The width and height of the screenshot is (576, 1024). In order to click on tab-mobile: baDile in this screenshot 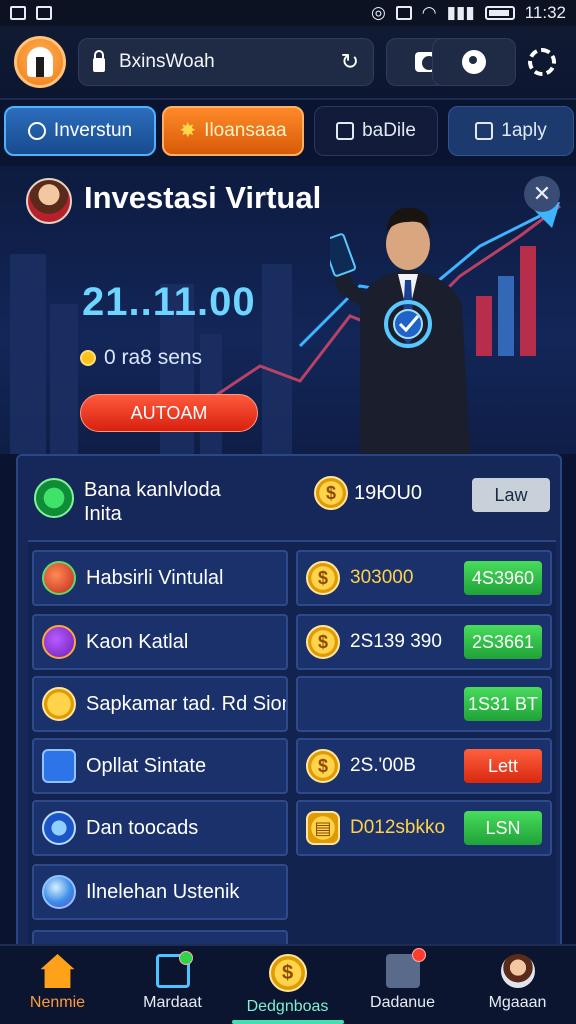, I will do `click(376, 131)`.